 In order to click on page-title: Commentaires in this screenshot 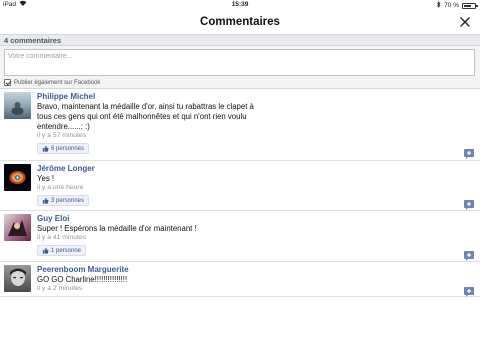, I will do `click(240, 22)`.